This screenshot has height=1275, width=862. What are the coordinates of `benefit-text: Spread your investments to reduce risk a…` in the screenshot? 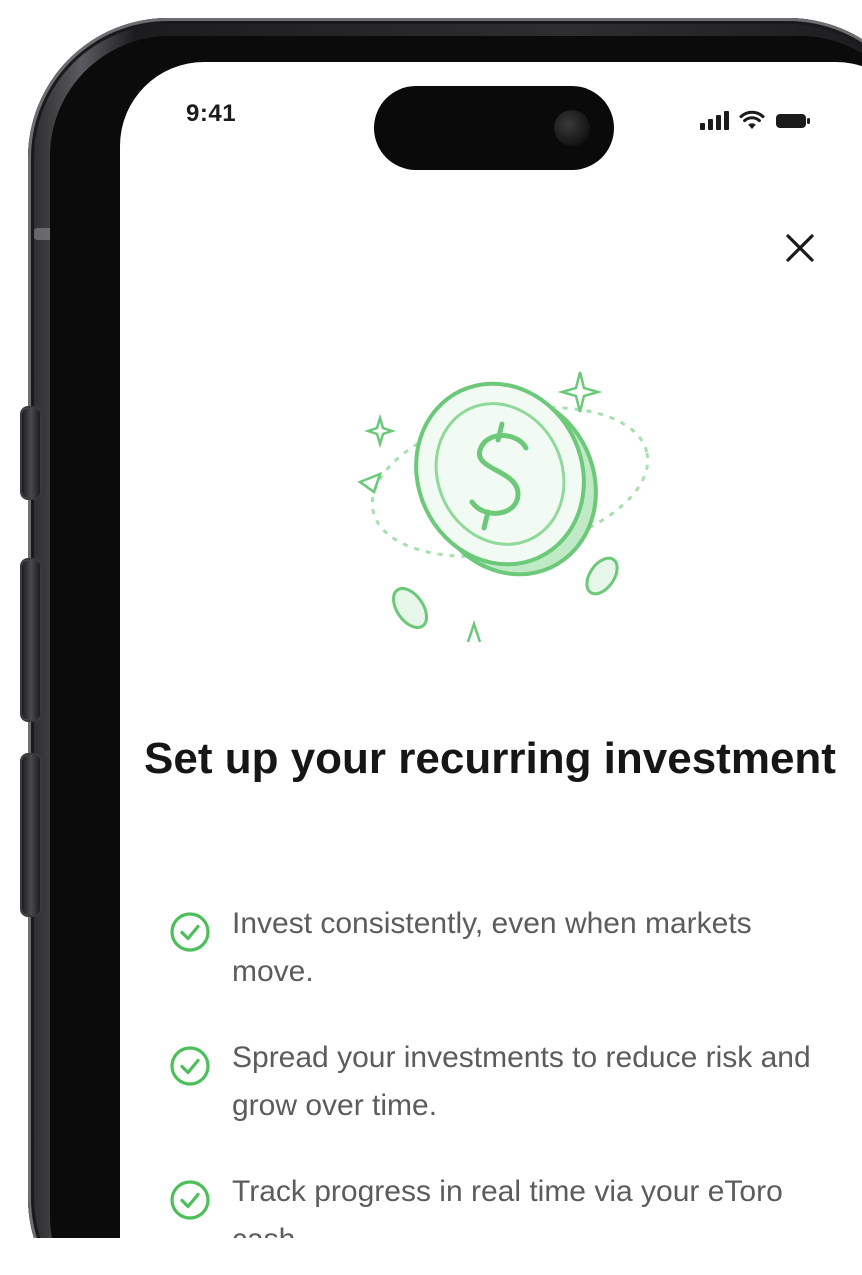 It's located at (521, 1081).